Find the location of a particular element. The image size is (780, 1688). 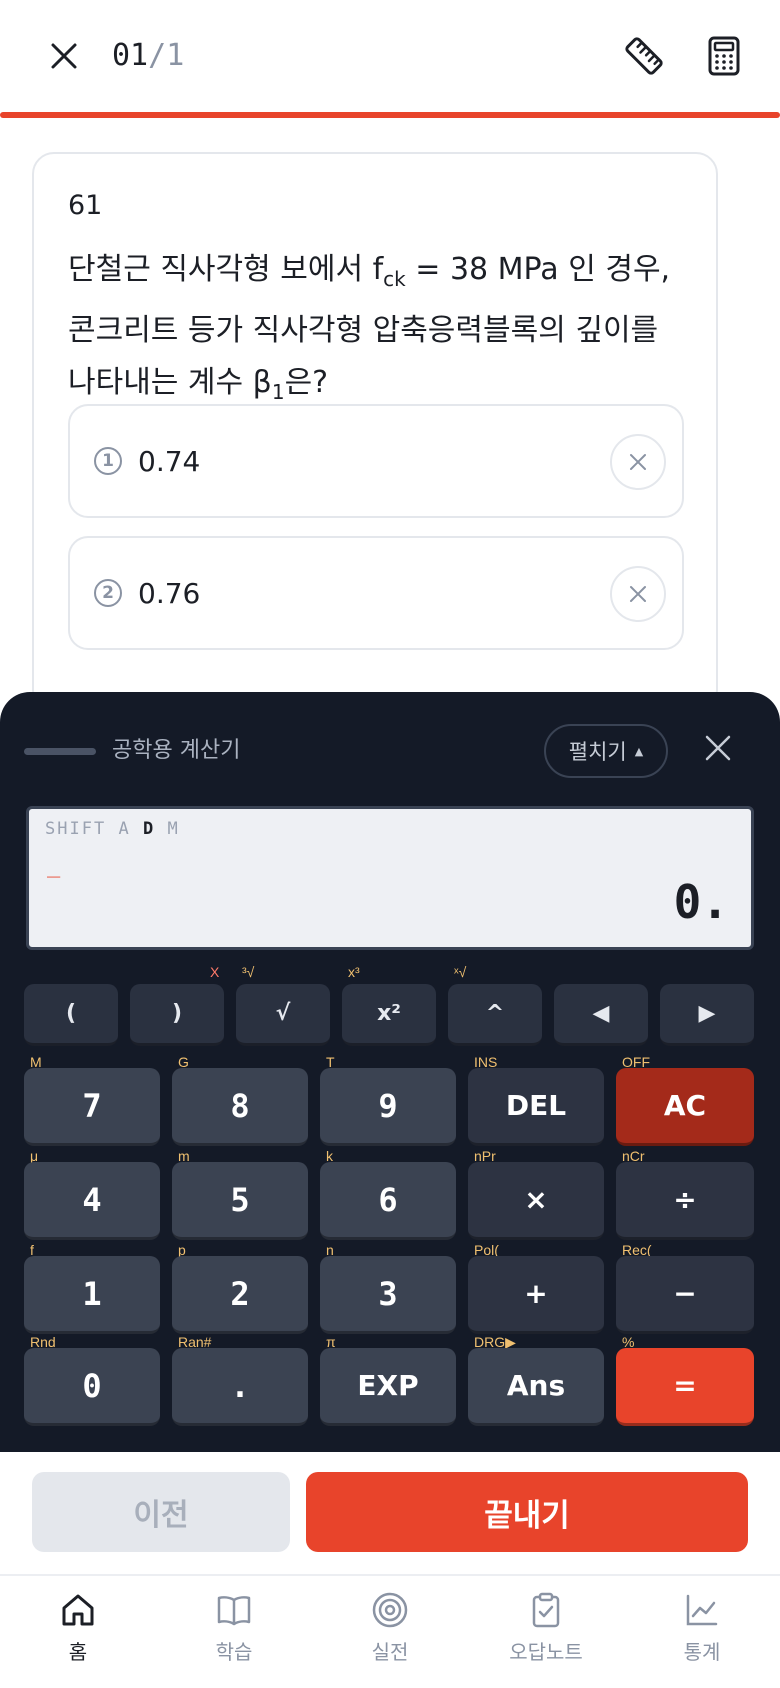

calculator-display: SHIFT A D M _ 0. is located at coordinates (390, 878).